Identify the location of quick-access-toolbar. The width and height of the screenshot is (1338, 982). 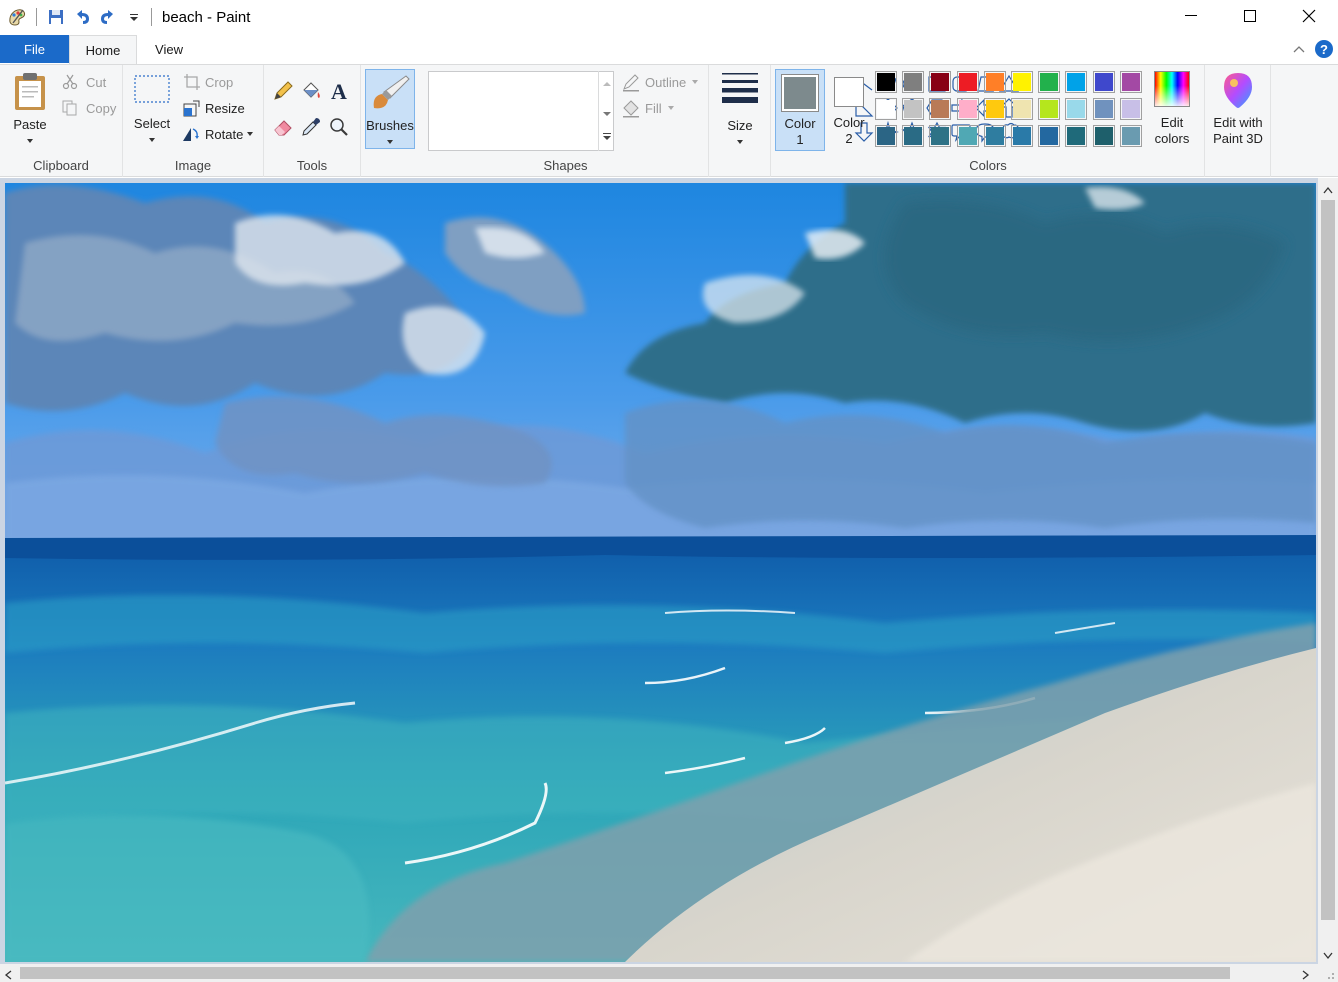
(80, 17).